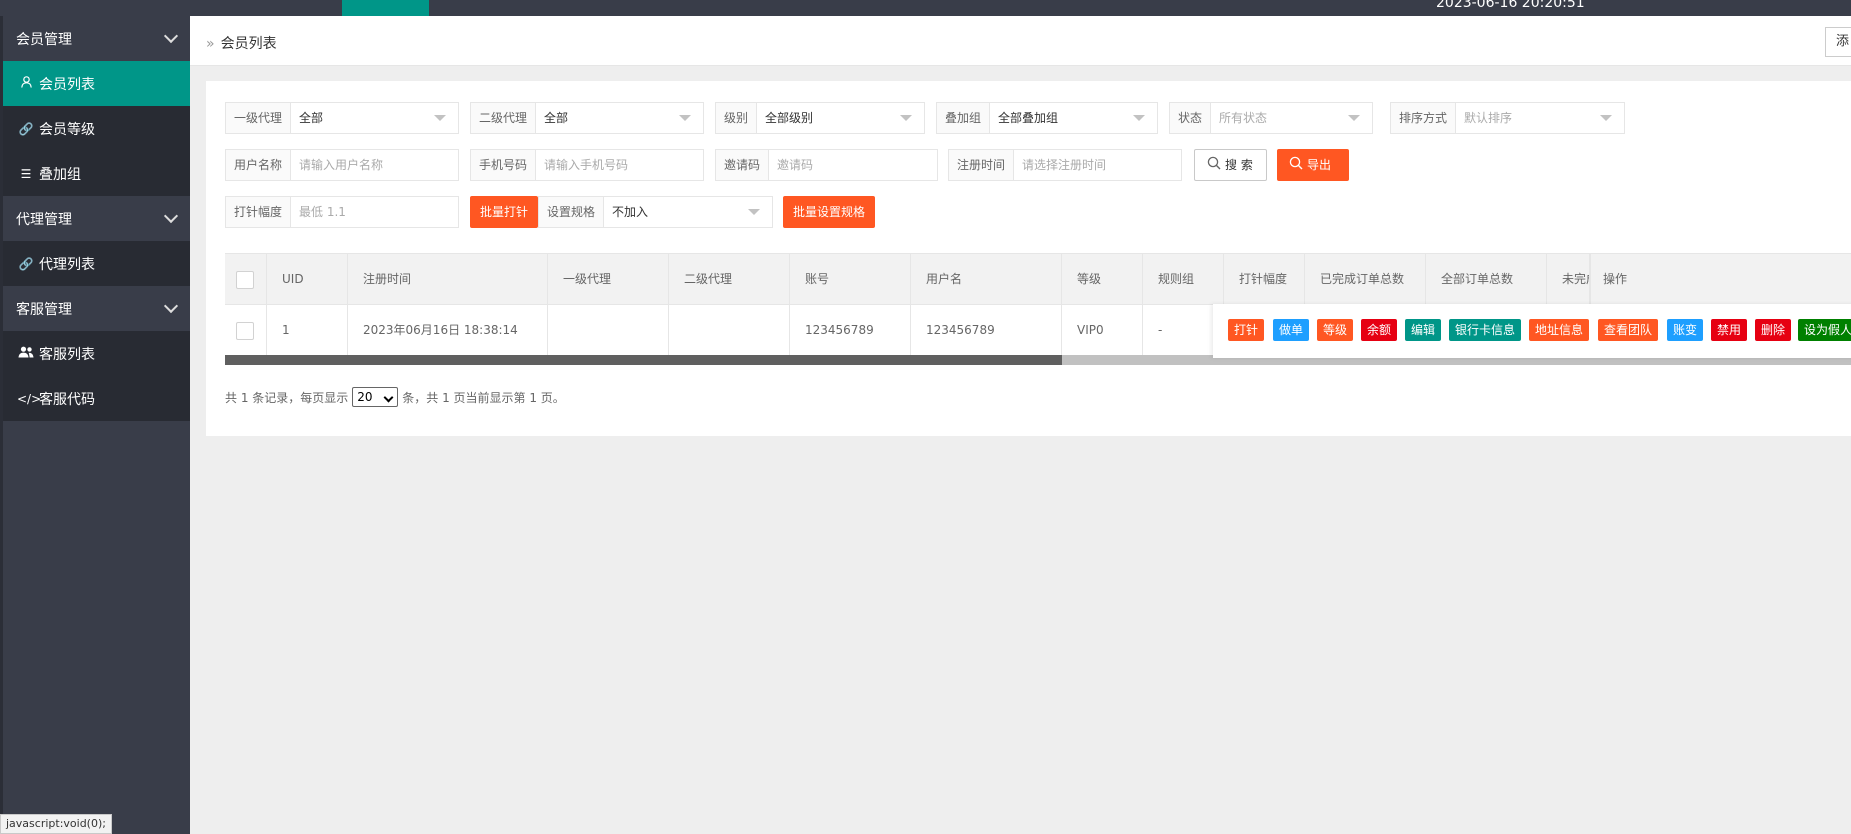 The height and width of the screenshot is (834, 1851). What do you see at coordinates (729, 330) in the screenshot?
I see `cell-agent2` at bounding box center [729, 330].